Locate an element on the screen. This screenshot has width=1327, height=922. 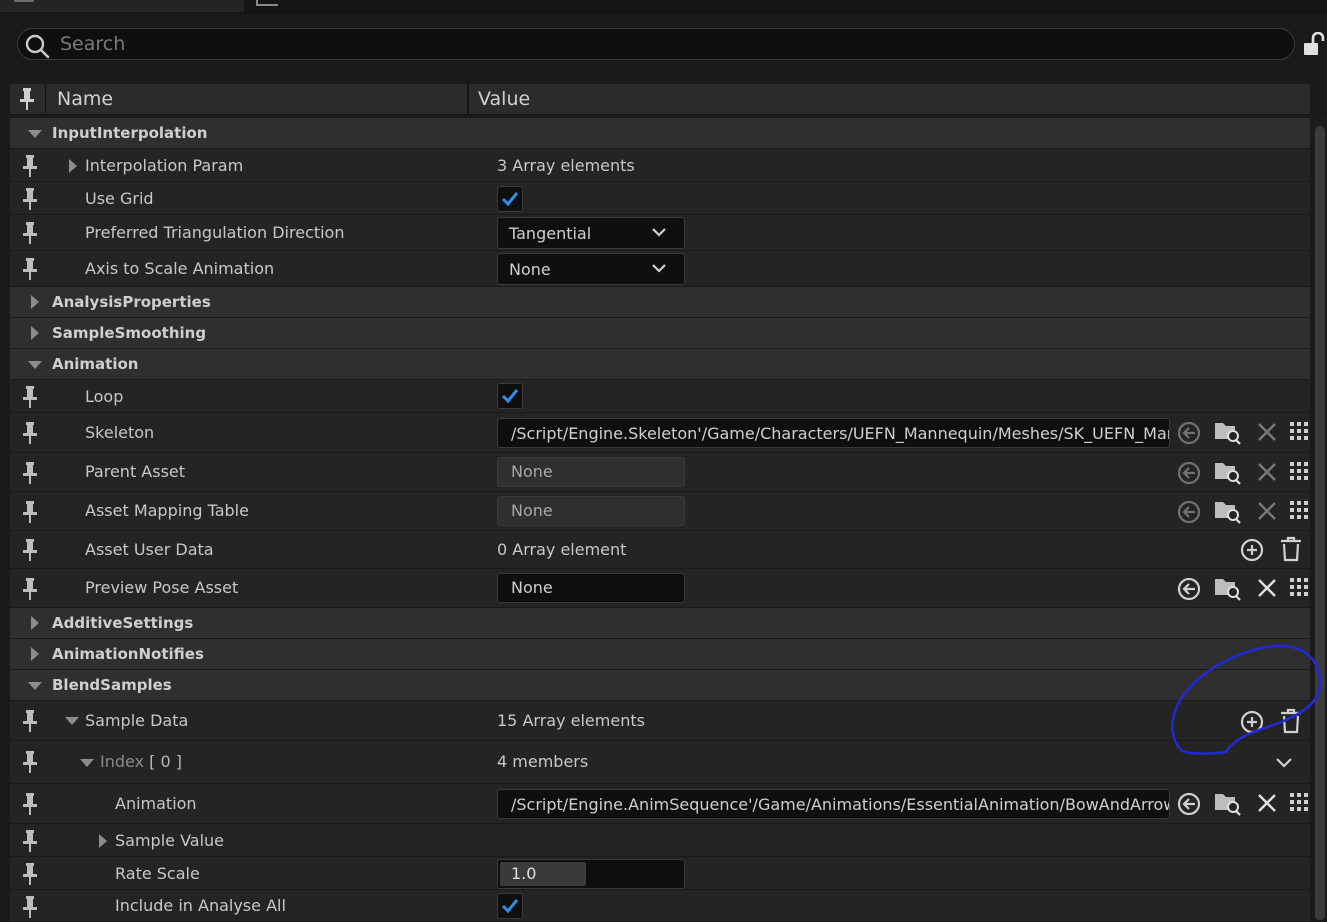
pin-column-header is located at coordinates (28, 99).